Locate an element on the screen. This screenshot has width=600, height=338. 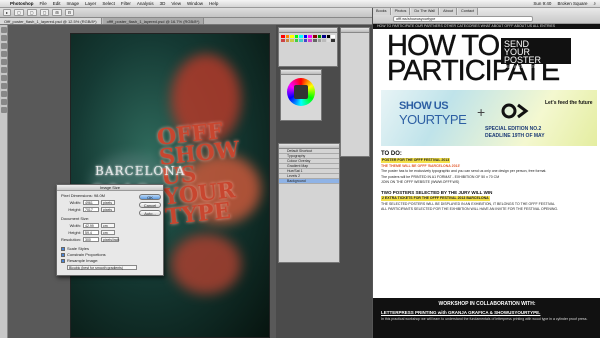
send-sub: KEEP IN TO POSTER is located at coordinates (521, 67).